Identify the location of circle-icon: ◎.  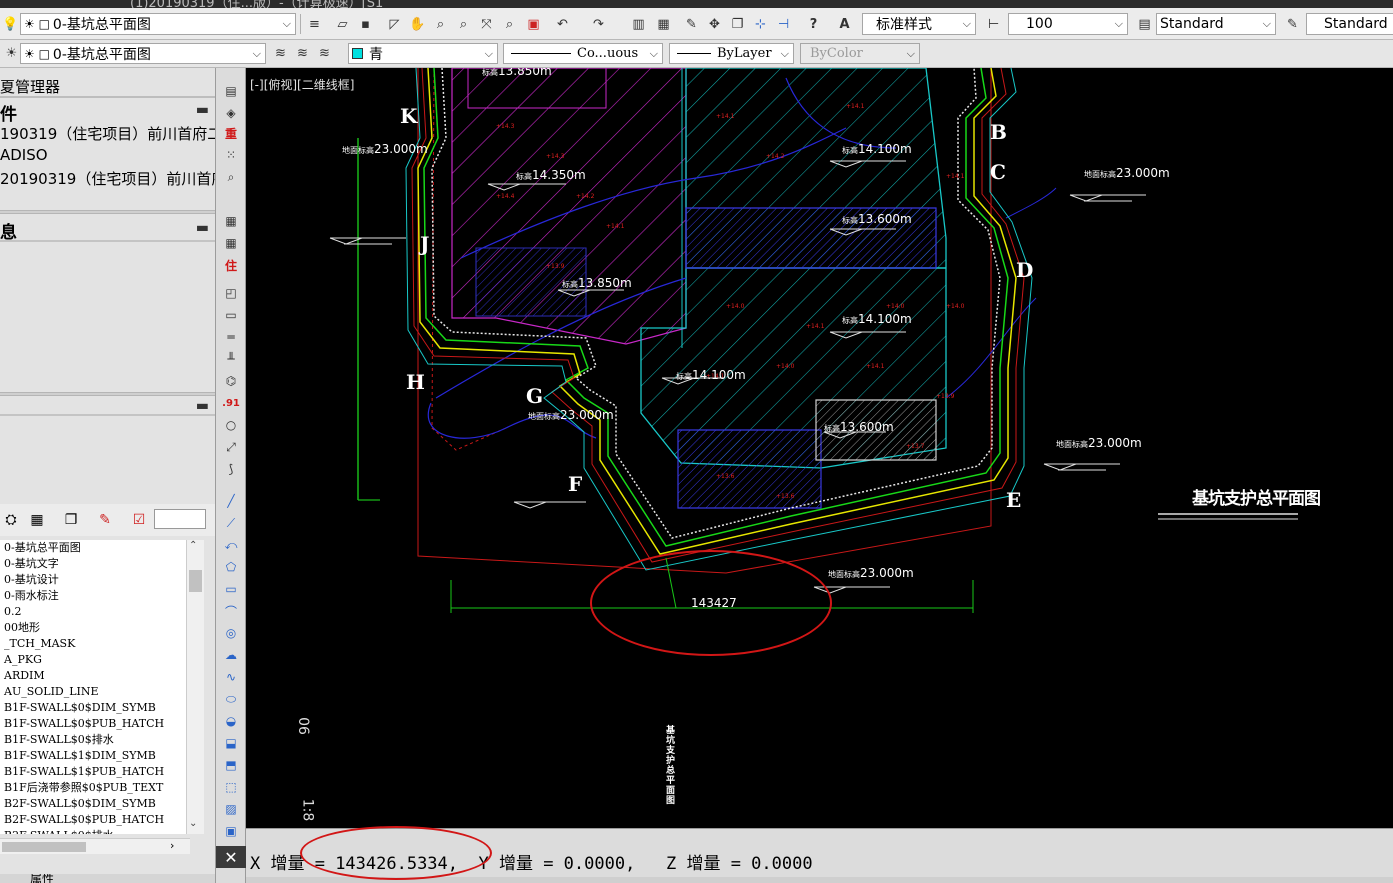
(231, 633).